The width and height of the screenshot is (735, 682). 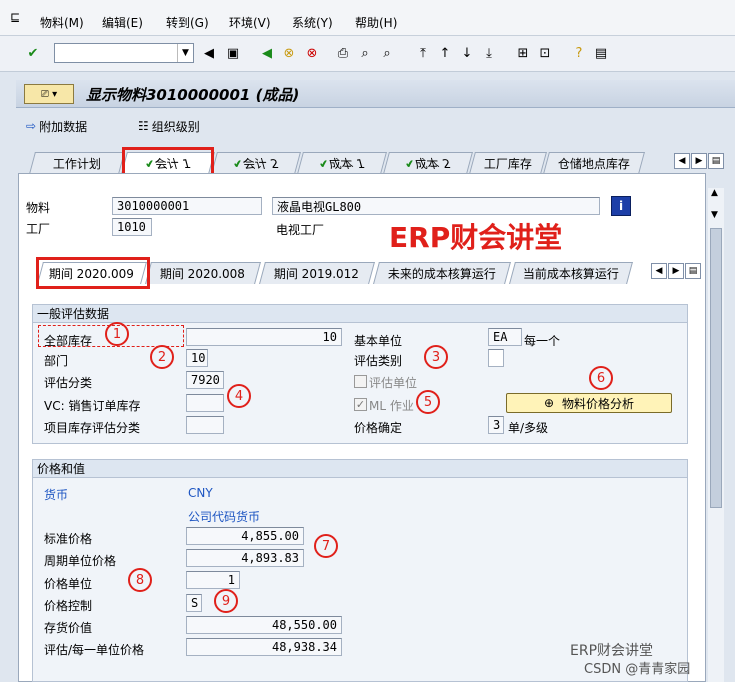 What do you see at coordinates (601, 378) in the screenshot?
I see `annotation-6: 6` at bounding box center [601, 378].